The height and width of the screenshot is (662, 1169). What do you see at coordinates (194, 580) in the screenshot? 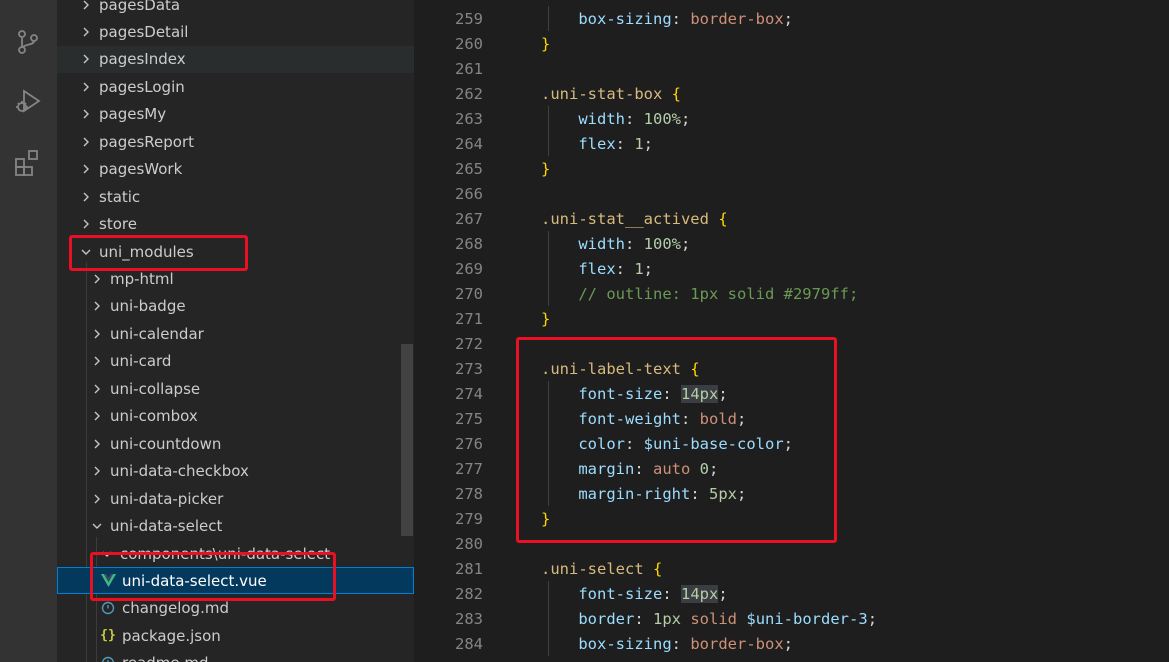
I see `tree-item-label: uni-data-select.vue` at bounding box center [194, 580].